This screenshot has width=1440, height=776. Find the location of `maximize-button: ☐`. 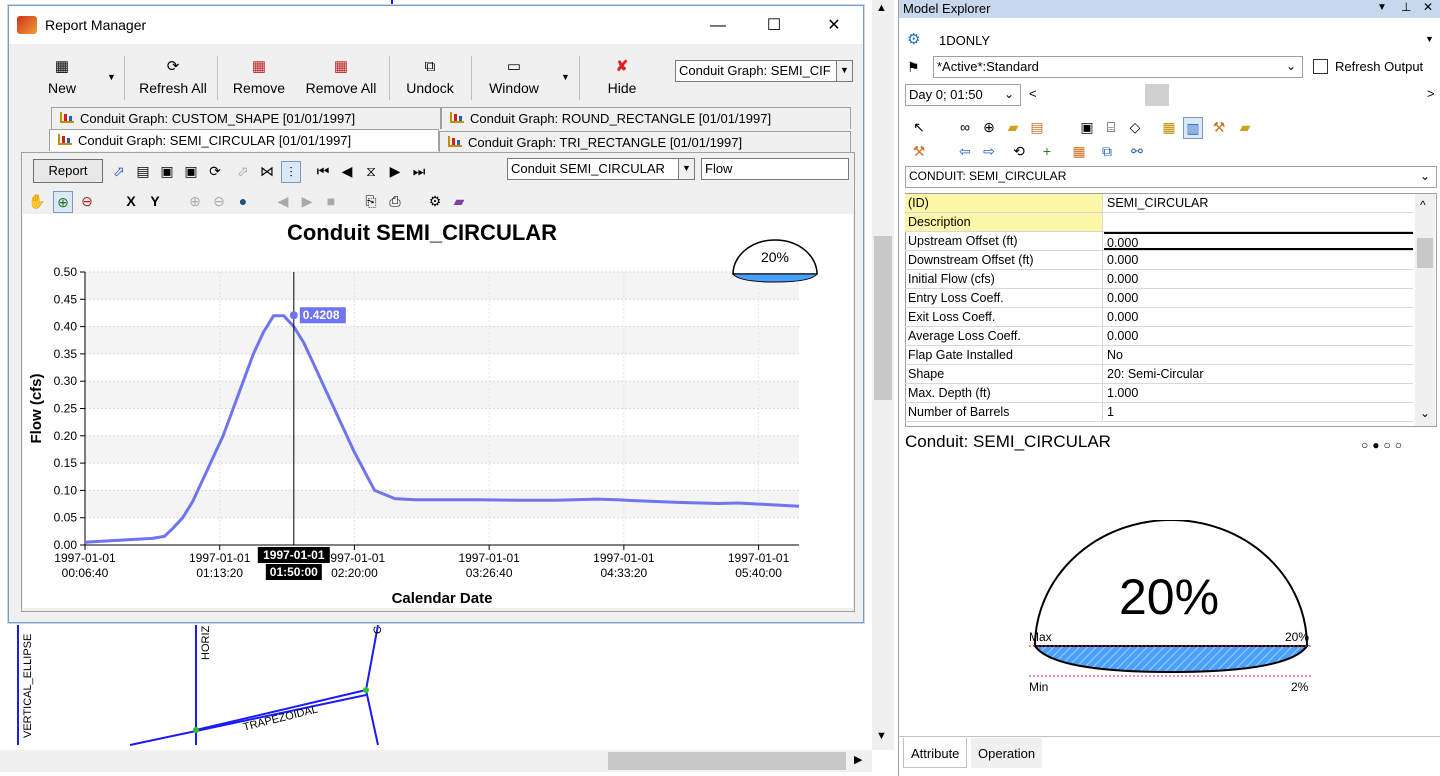

maximize-button: ☐ is located at coordinates (774, 26).